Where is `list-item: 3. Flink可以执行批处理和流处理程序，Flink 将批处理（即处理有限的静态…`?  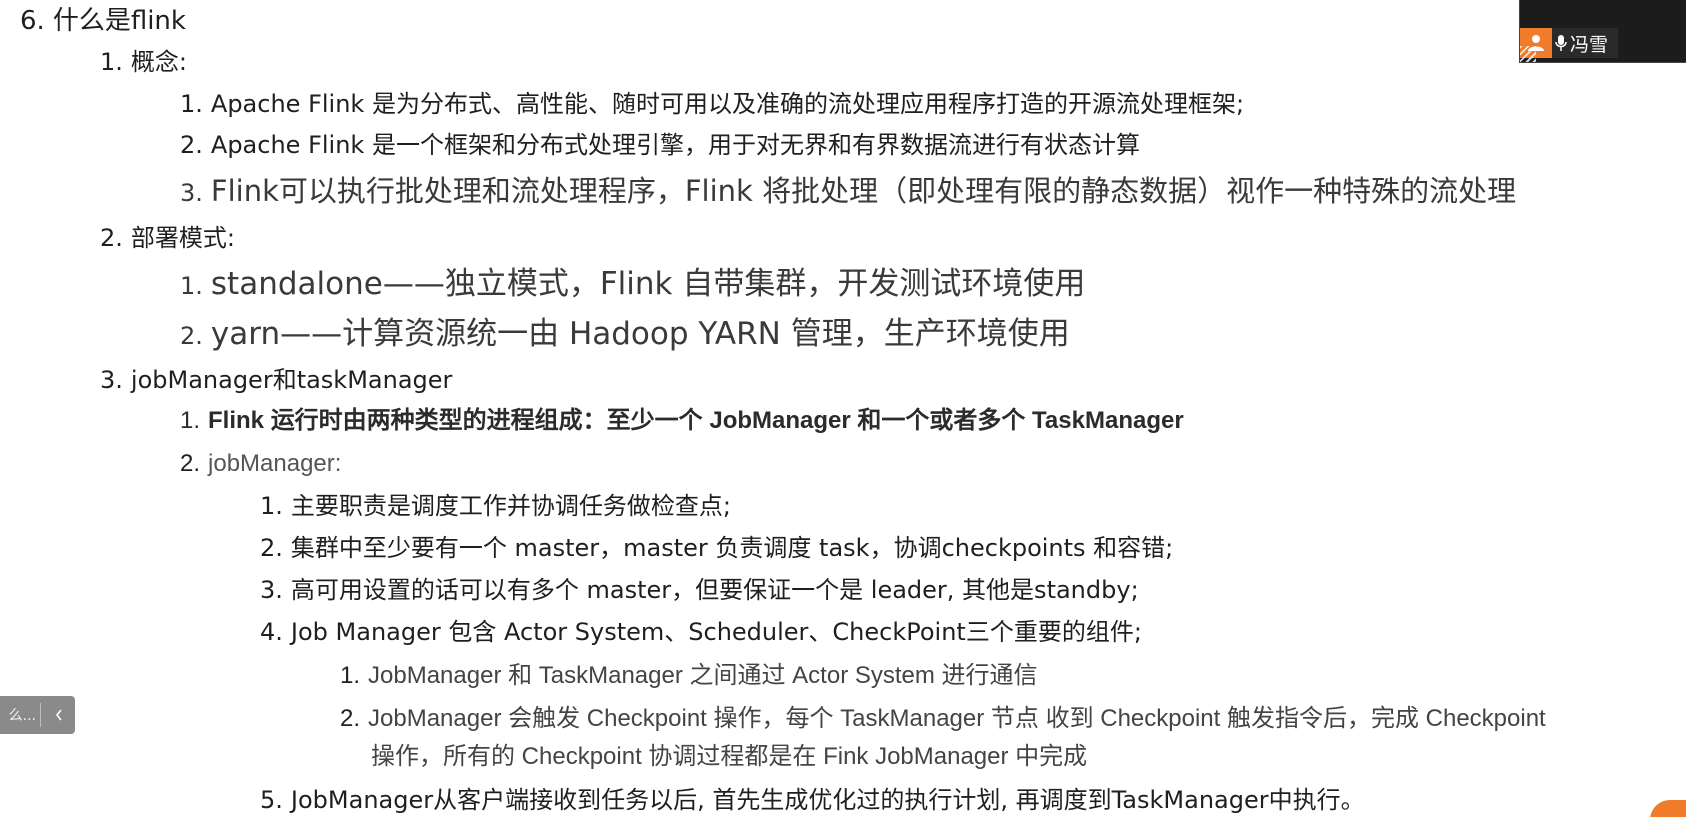 list-item: 3. Flink可以执行批处理和流处理程序，Flink 将批处理（即处理有限的静态… is located at coordinates (848, 191).